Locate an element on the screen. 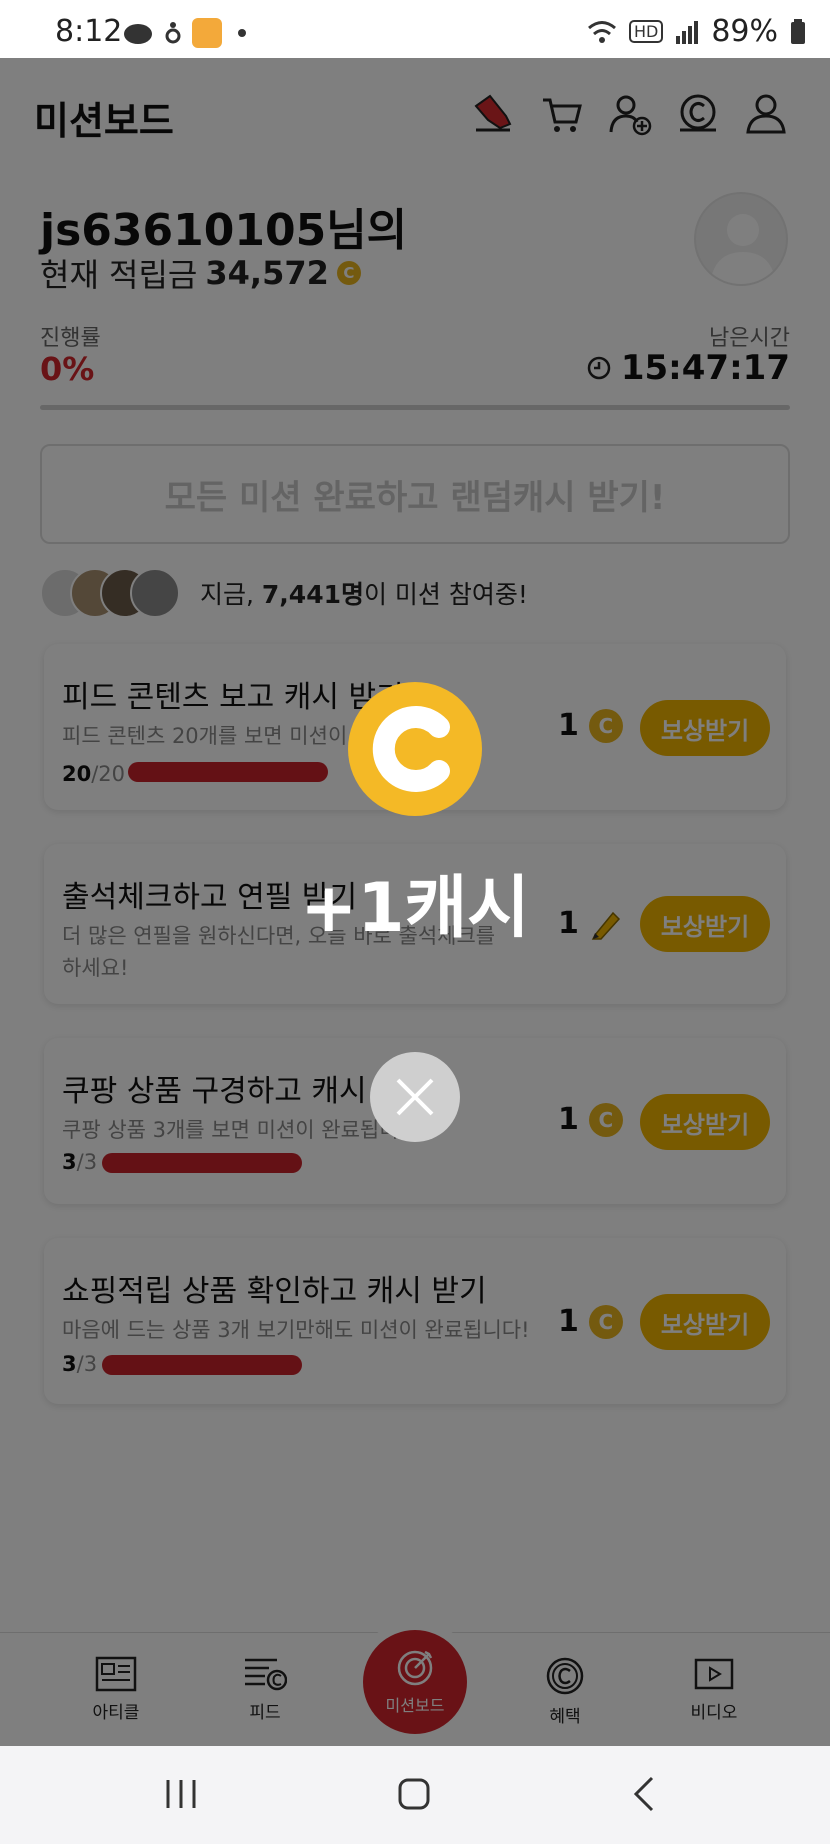 This screenshot has width=830, height=1844. system-nav-bar is located at coordinates (415, 1795).